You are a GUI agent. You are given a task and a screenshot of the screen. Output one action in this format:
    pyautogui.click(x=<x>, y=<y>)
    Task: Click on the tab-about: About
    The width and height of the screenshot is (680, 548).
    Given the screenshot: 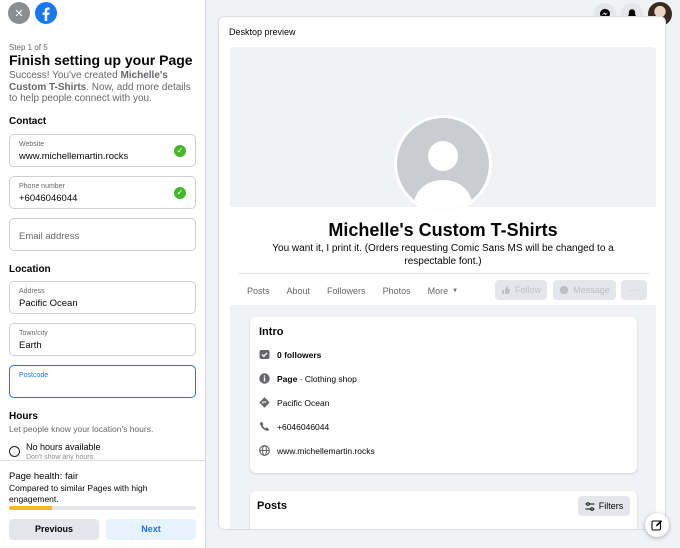 What is the action you would take?
    pyautogui.click(x=299, y=291)
    